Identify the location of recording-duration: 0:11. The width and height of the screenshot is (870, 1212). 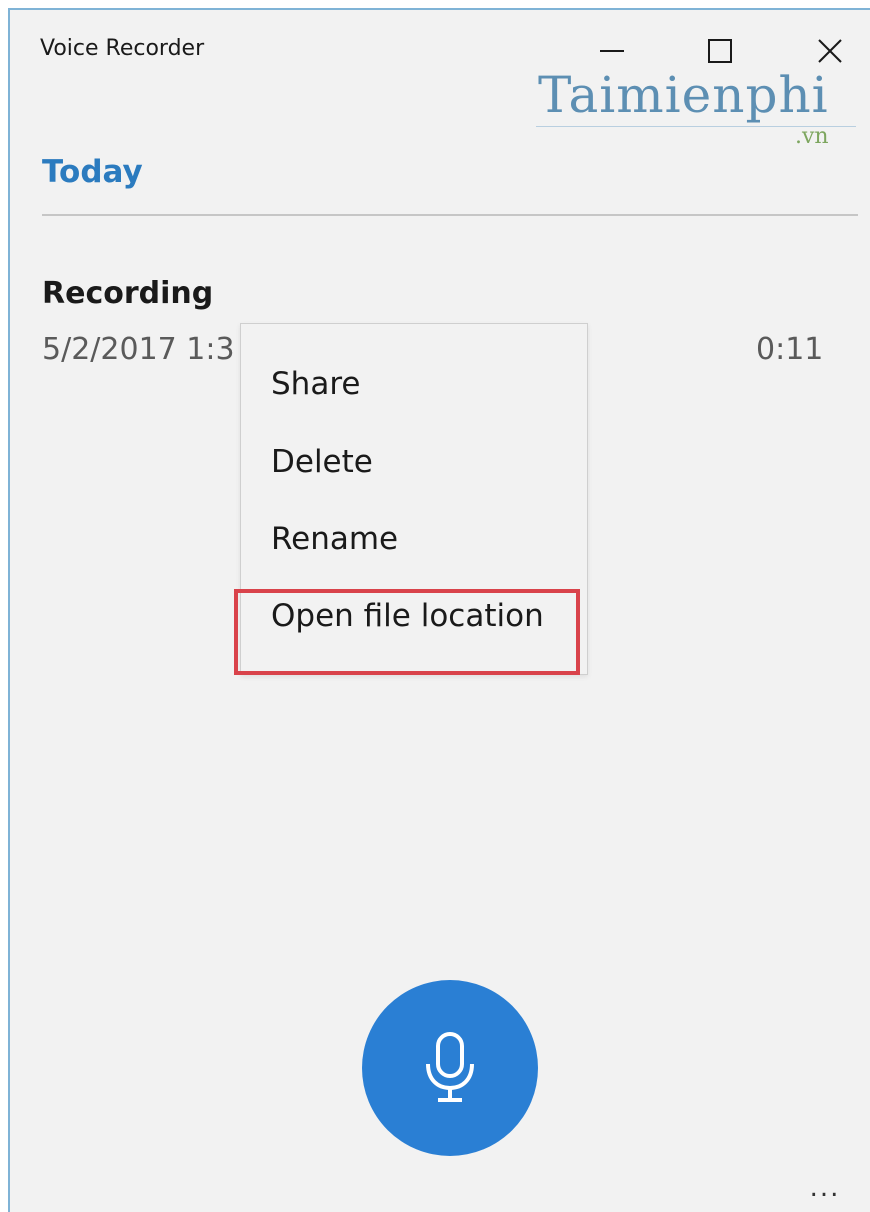
(790, 349).